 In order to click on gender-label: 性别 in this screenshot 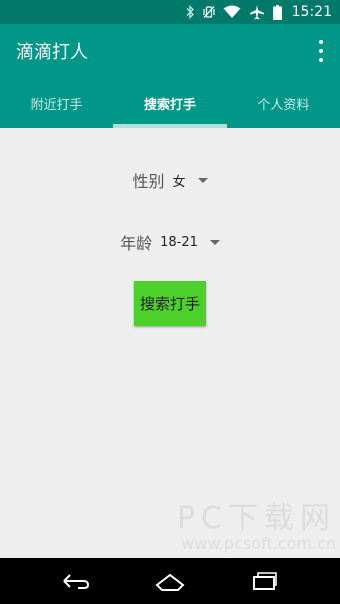, I will do `click(148, 181)`.